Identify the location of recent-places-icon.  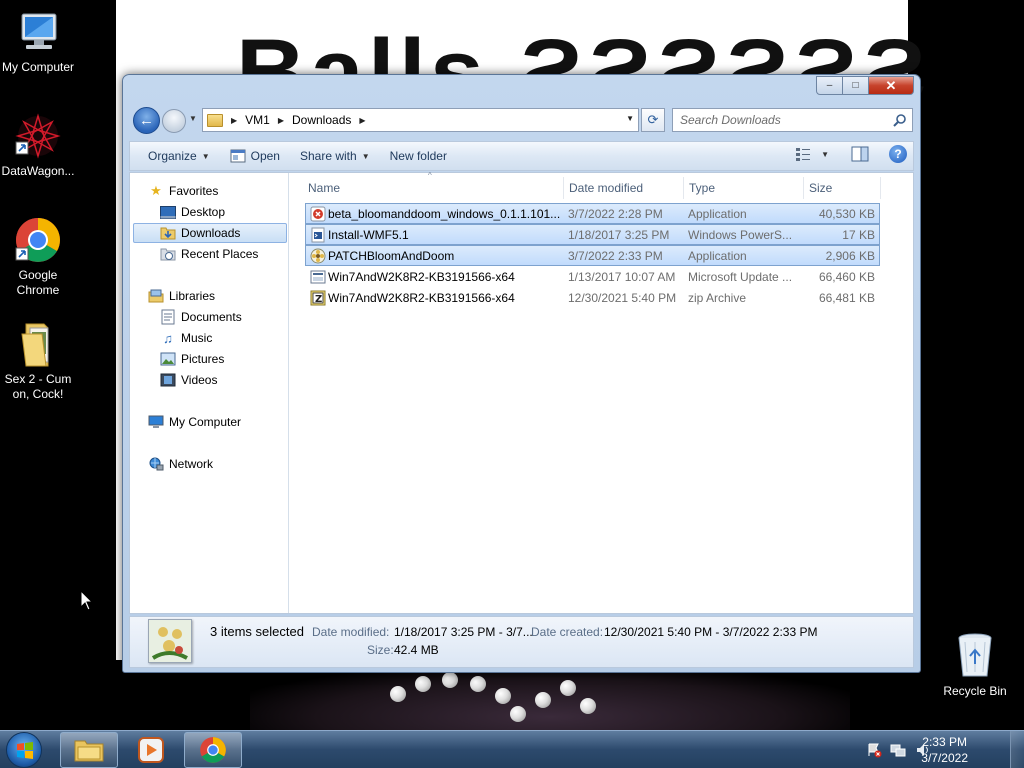
(168, 254).